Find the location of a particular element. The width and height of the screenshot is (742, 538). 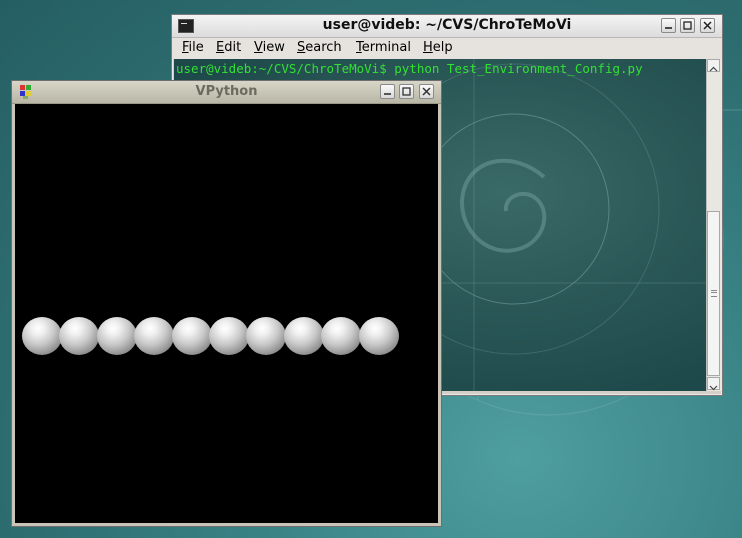

vpython-titlebar: VPython is located at coordinates (226, 92).